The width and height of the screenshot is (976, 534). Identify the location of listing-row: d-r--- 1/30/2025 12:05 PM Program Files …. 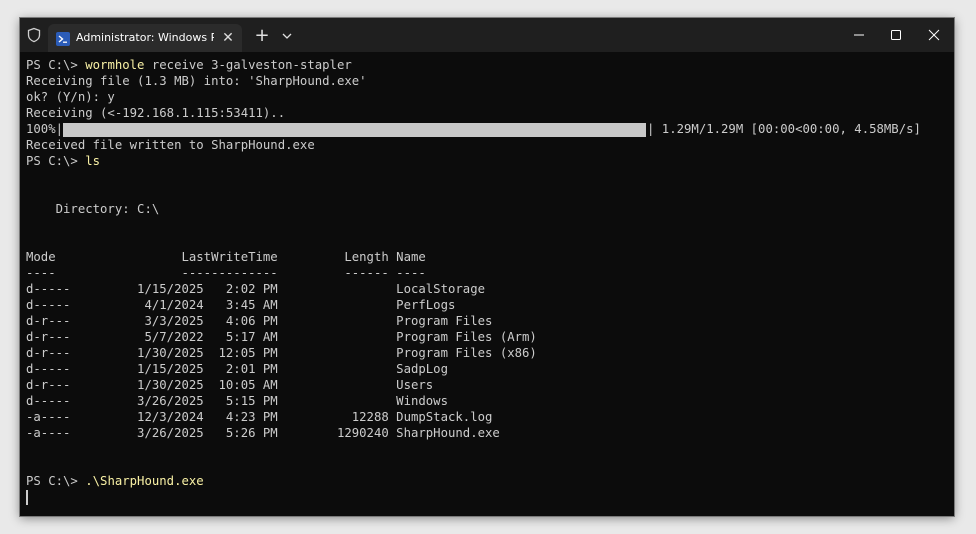
(281, 353).